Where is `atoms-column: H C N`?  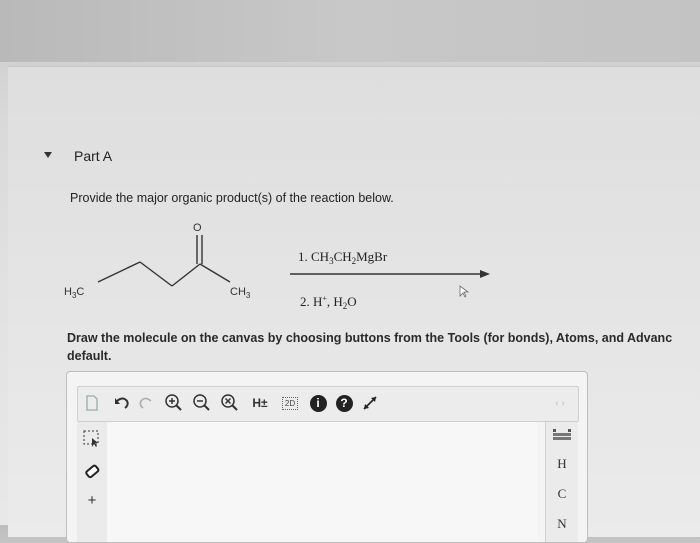
atoms-column: H C N is located at coordinates (561, 482).